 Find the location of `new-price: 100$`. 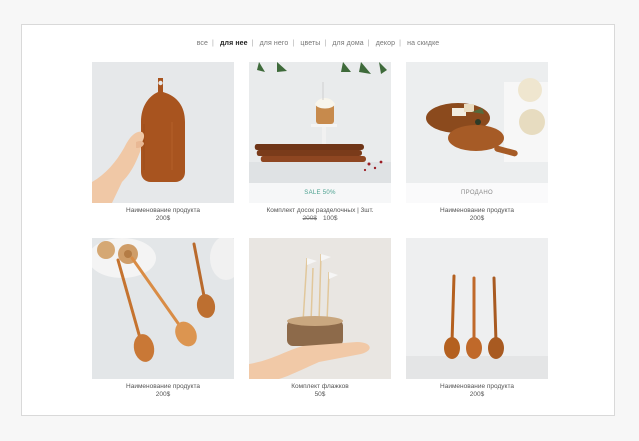

new-price: 100$ is located at coordinates (330, 218).